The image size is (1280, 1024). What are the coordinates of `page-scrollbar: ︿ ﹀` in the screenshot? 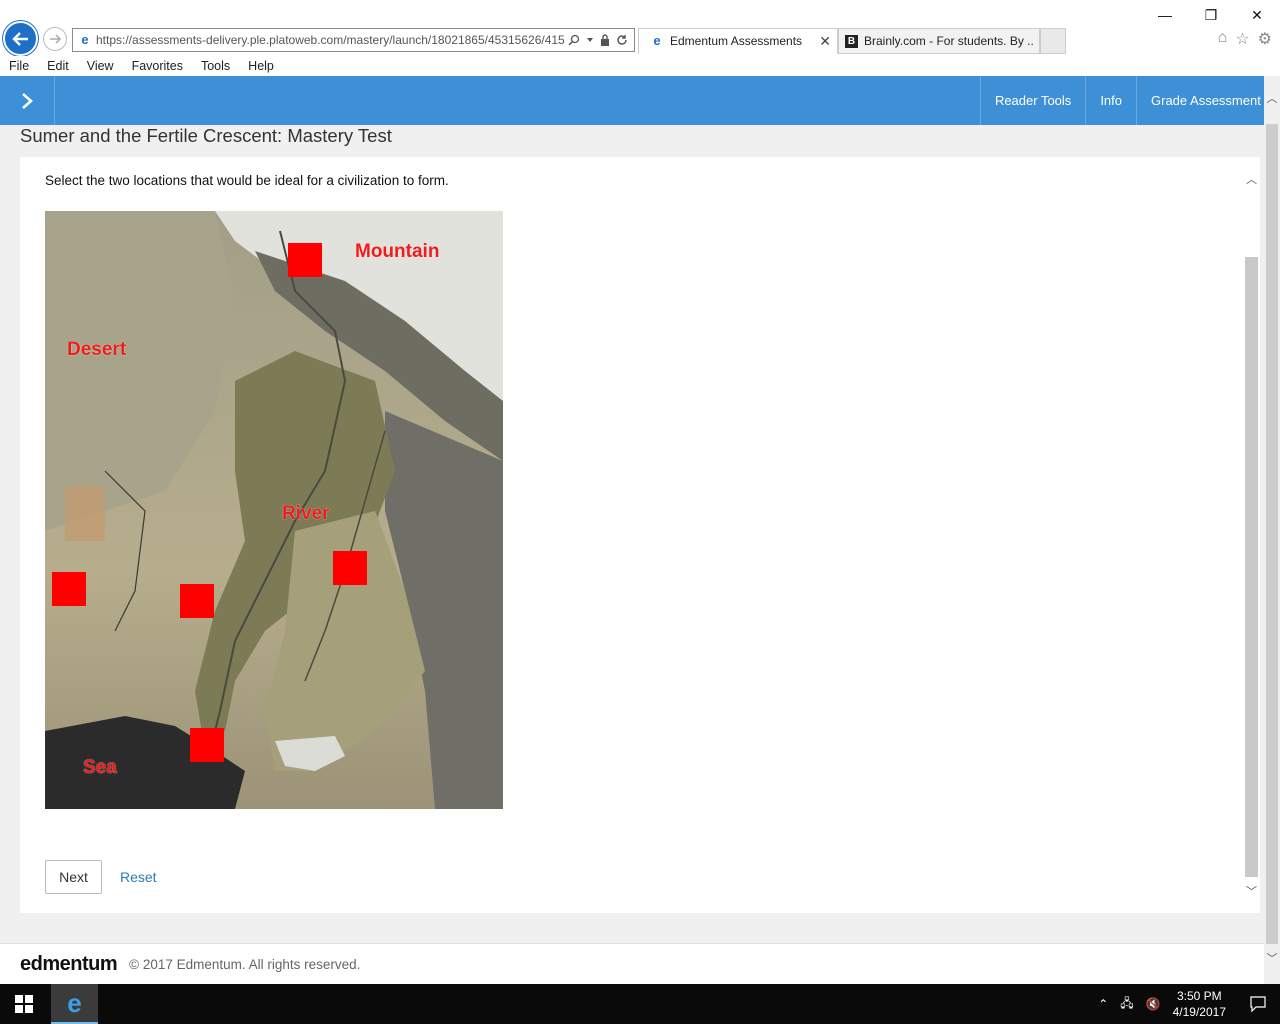 It's located at (1272, 530).